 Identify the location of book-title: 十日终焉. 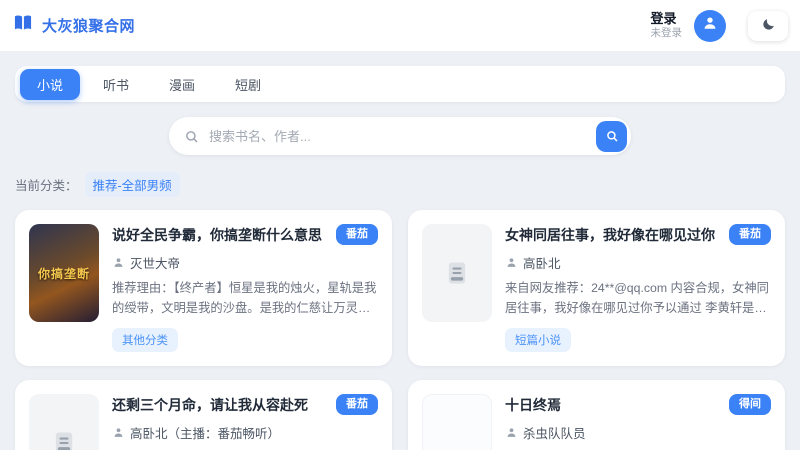
(533, 405).